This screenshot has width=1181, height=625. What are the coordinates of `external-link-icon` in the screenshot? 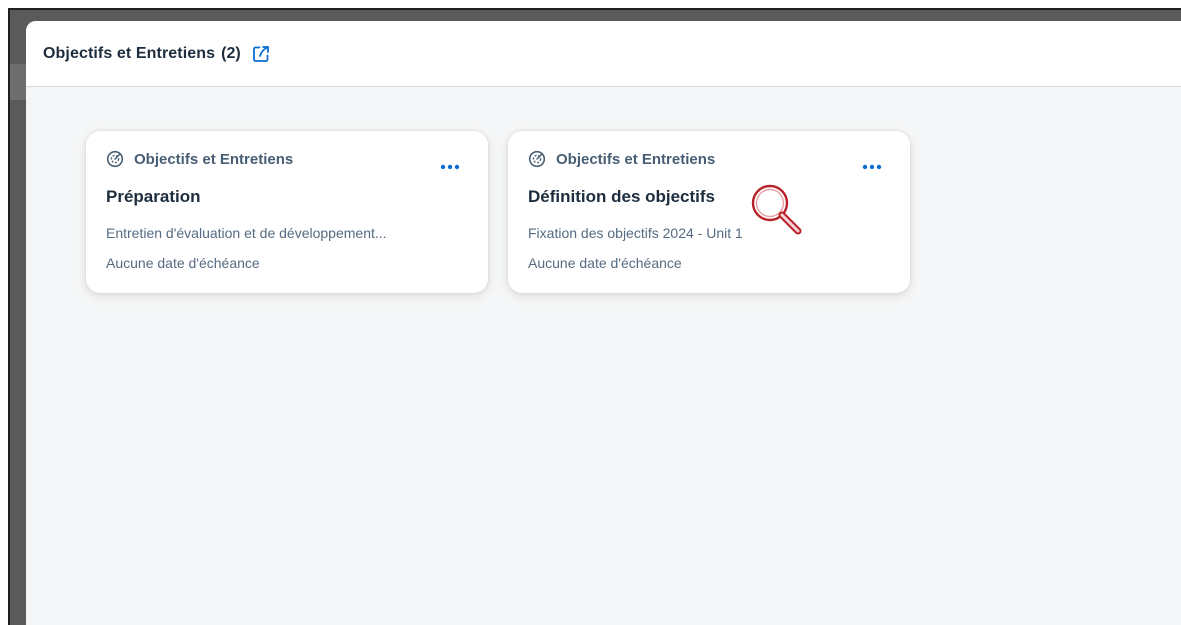 It's located at (261, 54).